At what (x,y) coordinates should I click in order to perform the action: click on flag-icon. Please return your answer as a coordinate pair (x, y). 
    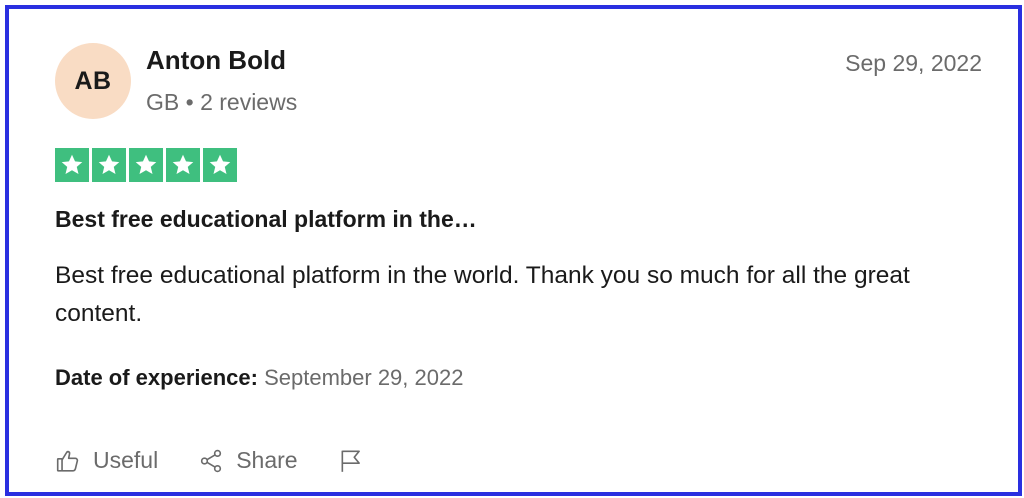
    Looking at the image, I should click on (351, 461).